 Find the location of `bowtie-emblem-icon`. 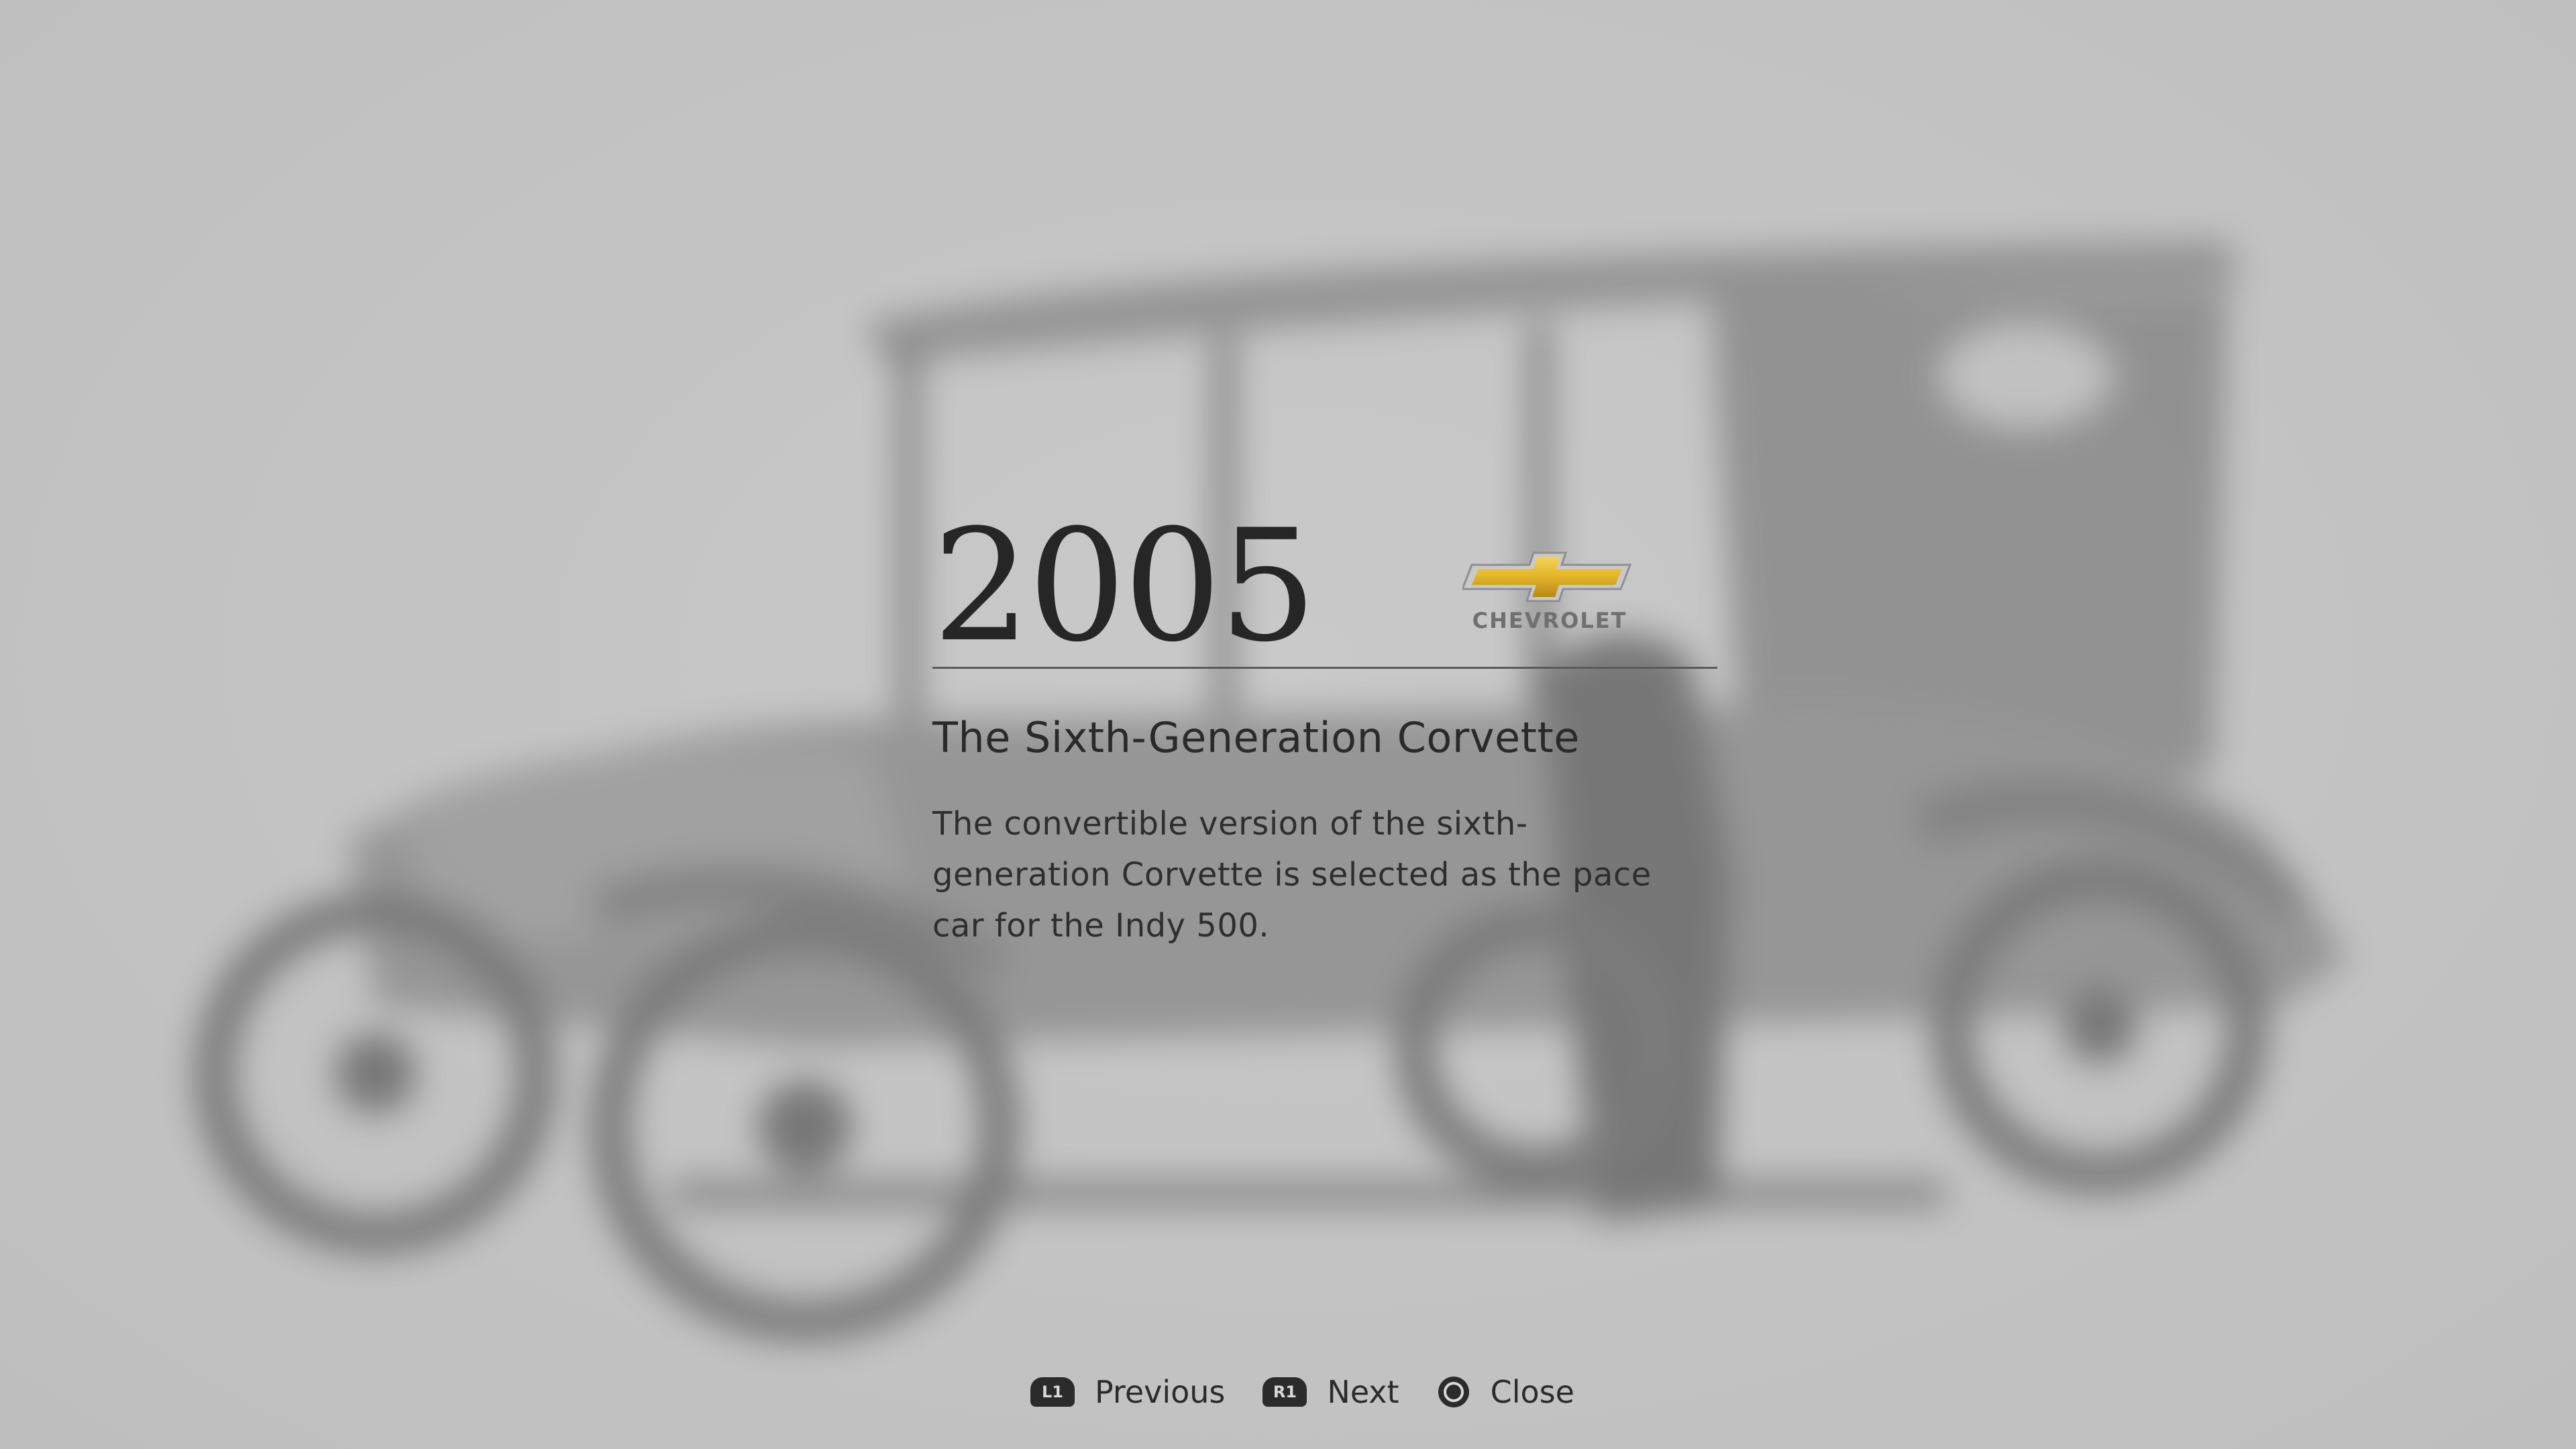

bowtie-emblem-icon is located at coordinates (1547, 576).